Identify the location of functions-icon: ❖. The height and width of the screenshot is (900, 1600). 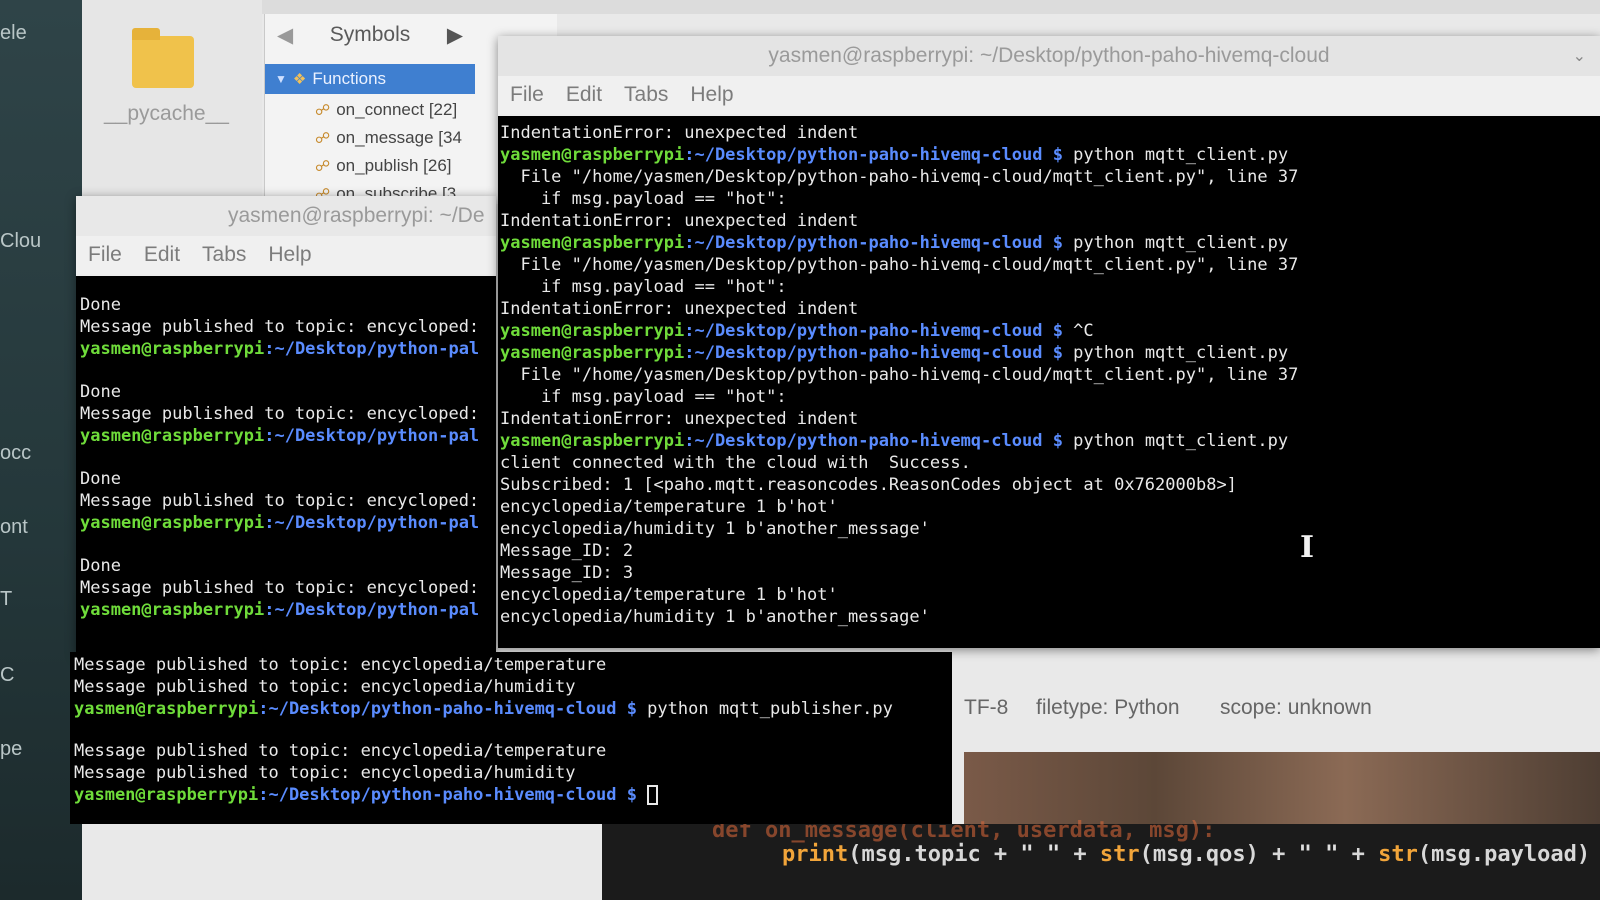
(299, 79).